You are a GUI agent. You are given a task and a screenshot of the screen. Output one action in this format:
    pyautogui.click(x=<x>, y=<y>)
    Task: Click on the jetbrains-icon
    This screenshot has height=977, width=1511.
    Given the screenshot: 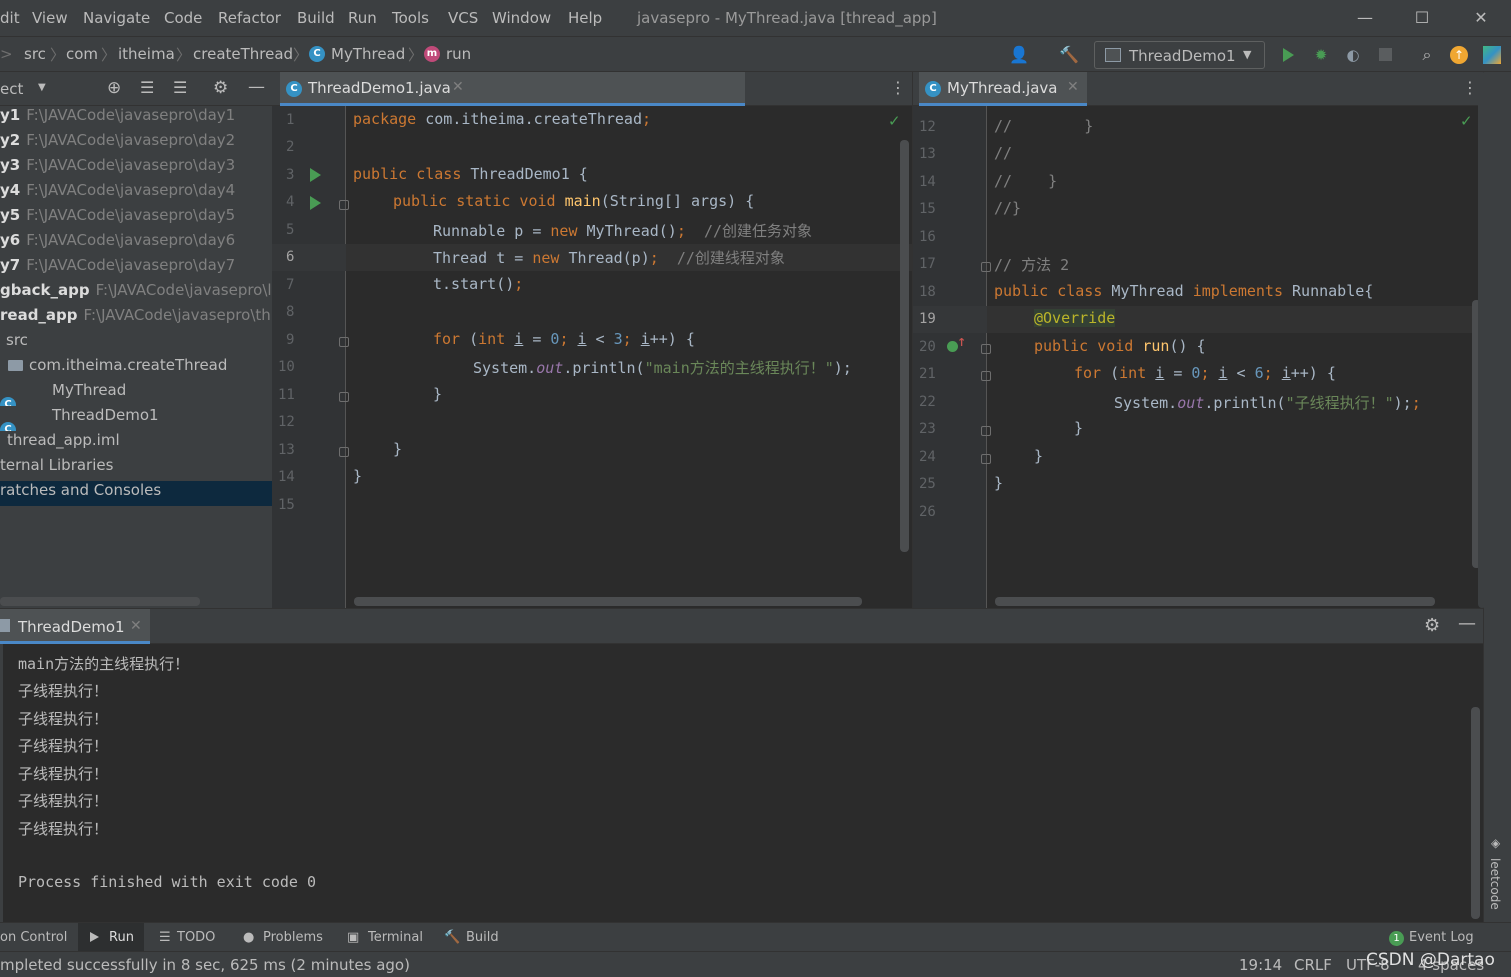 What is the action you would take?
    pyautogui.click(x=1492, y=55)
    